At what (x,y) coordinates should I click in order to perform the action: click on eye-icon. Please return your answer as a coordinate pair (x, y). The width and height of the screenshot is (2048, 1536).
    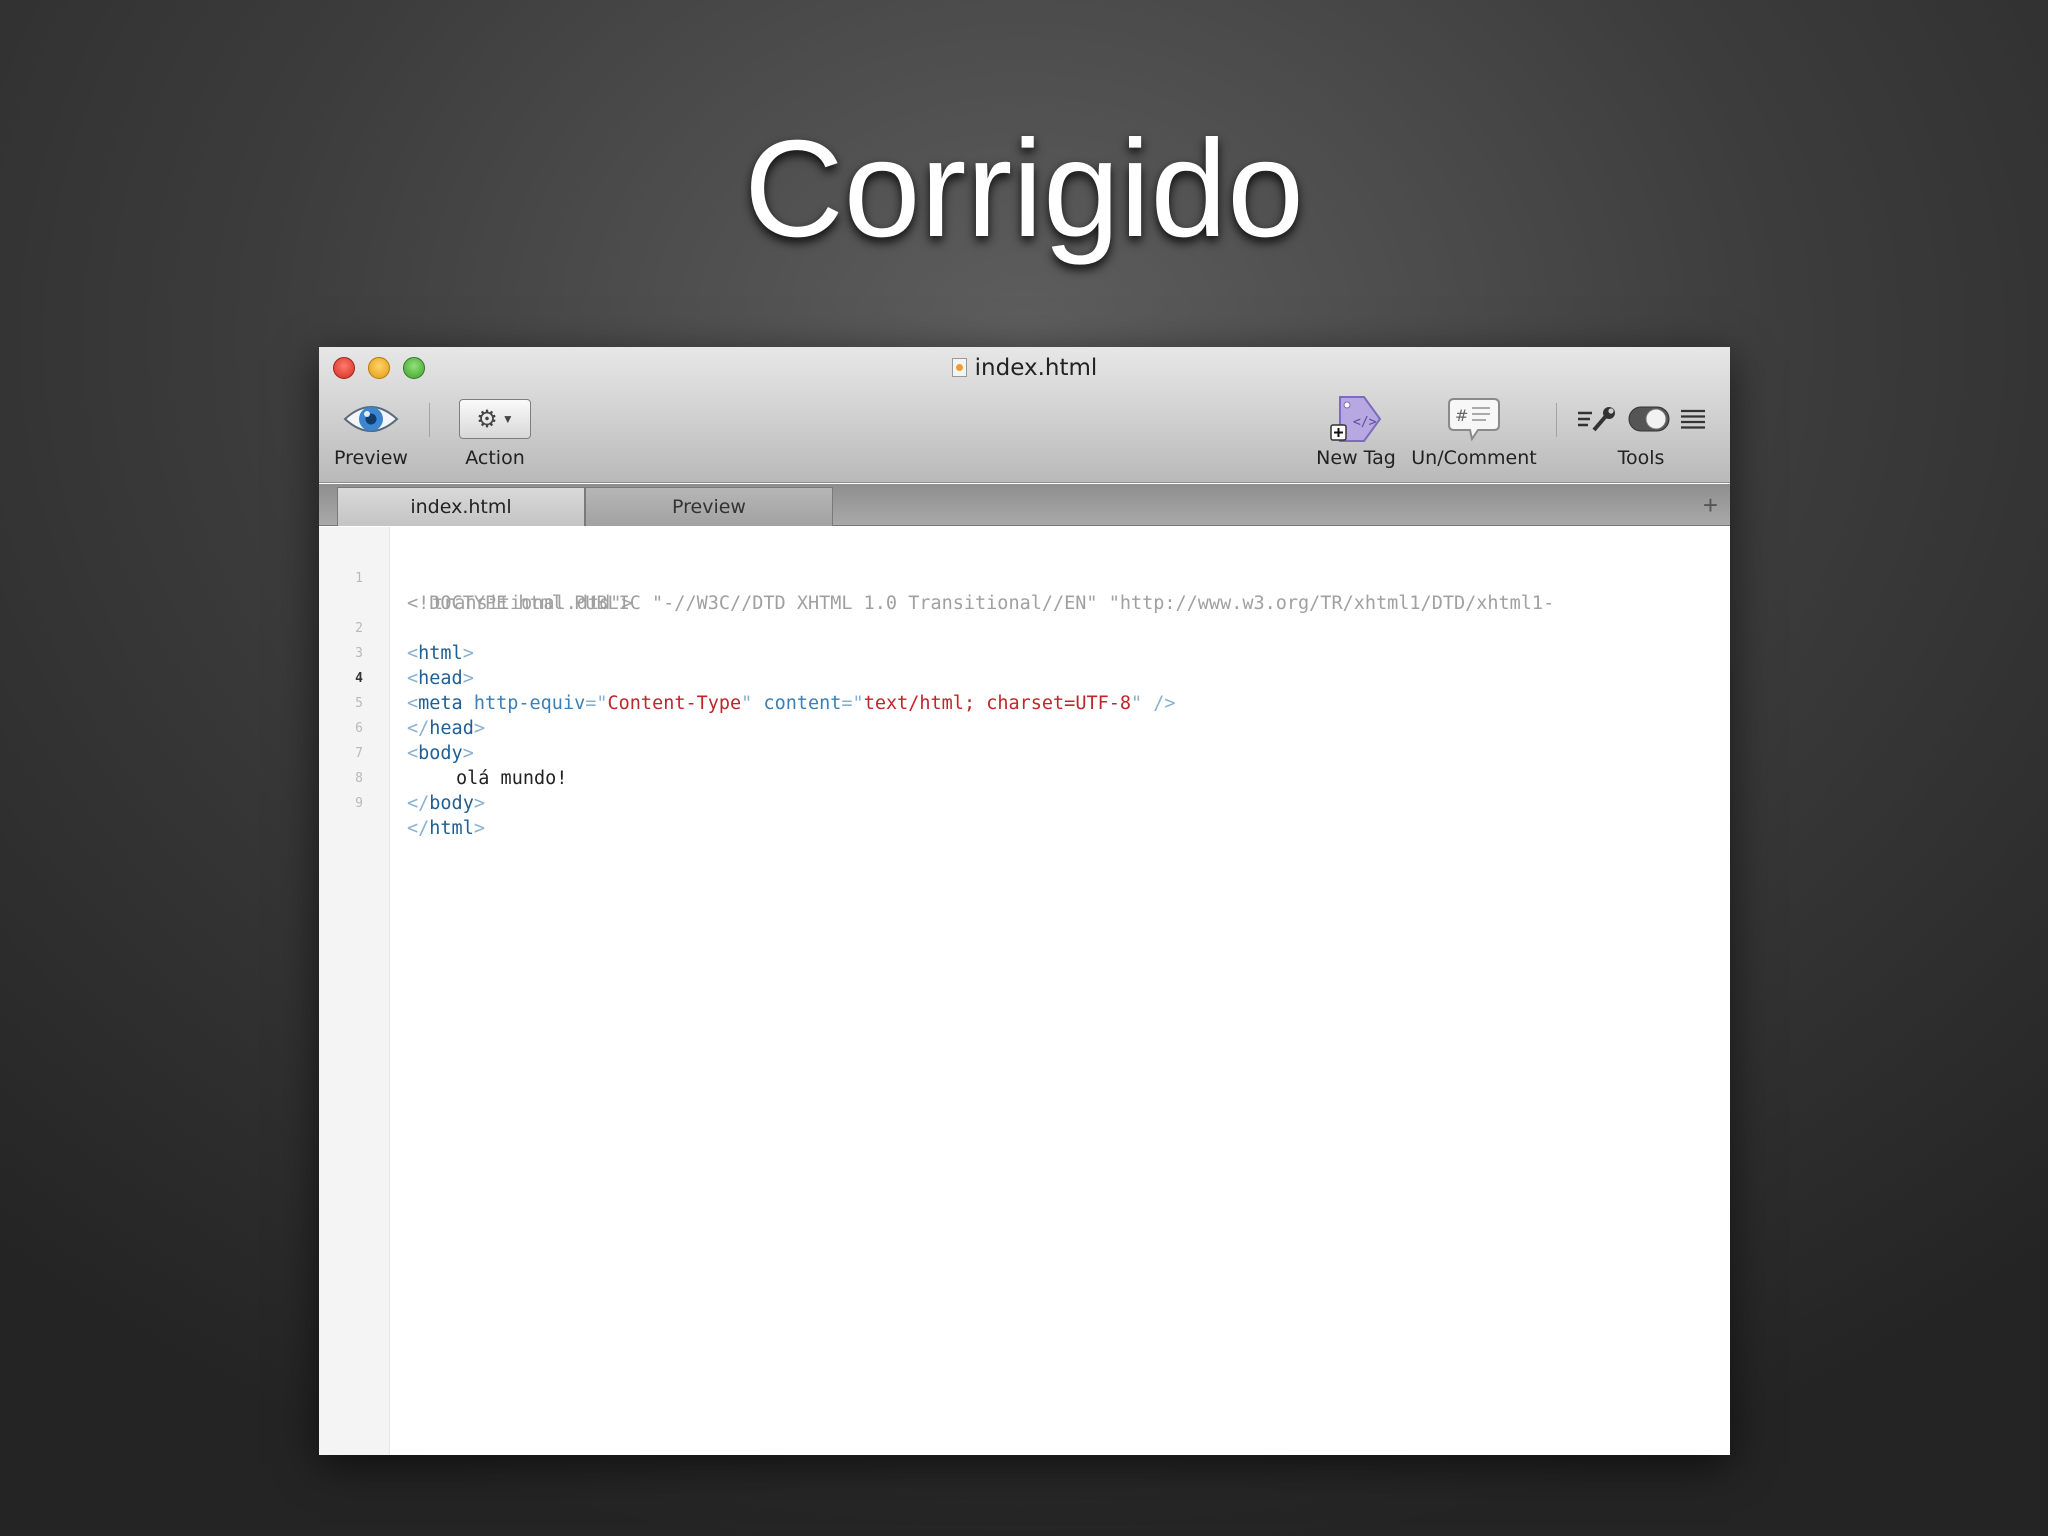
    Looking at the image, I should click on (371, 419).